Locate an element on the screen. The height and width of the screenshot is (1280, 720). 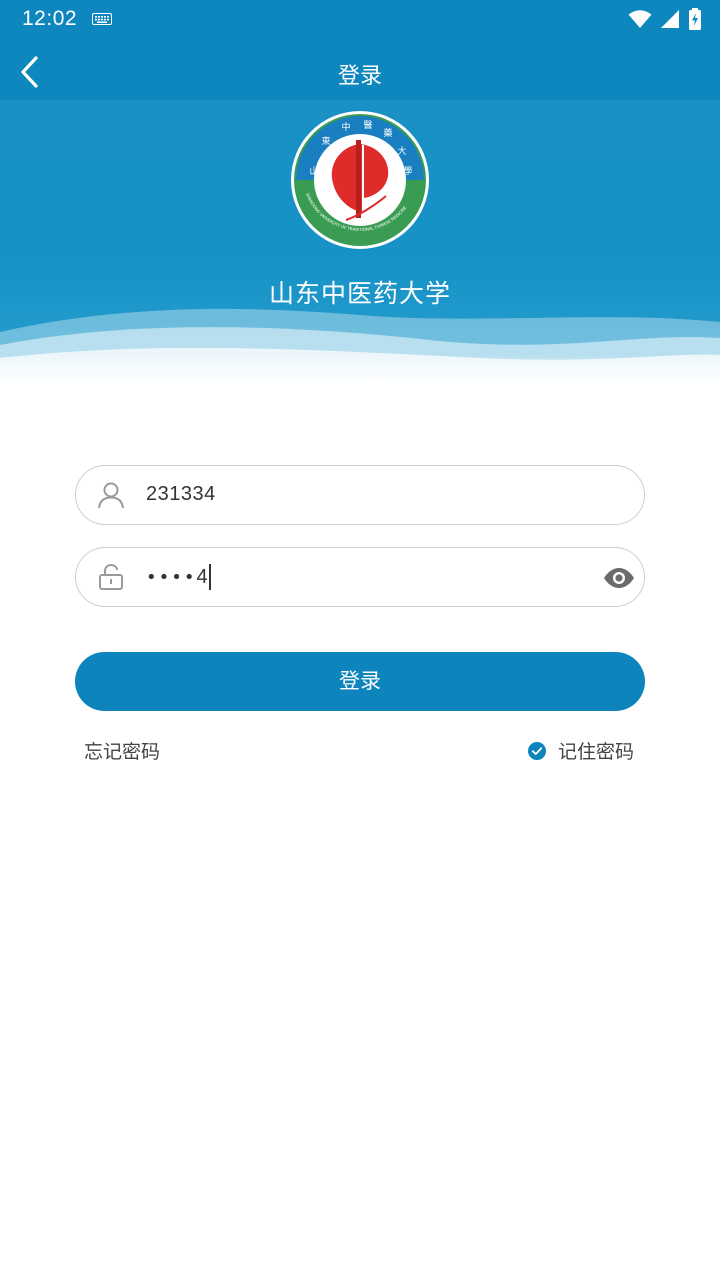
user-icon is located at coordinates (111, 495).